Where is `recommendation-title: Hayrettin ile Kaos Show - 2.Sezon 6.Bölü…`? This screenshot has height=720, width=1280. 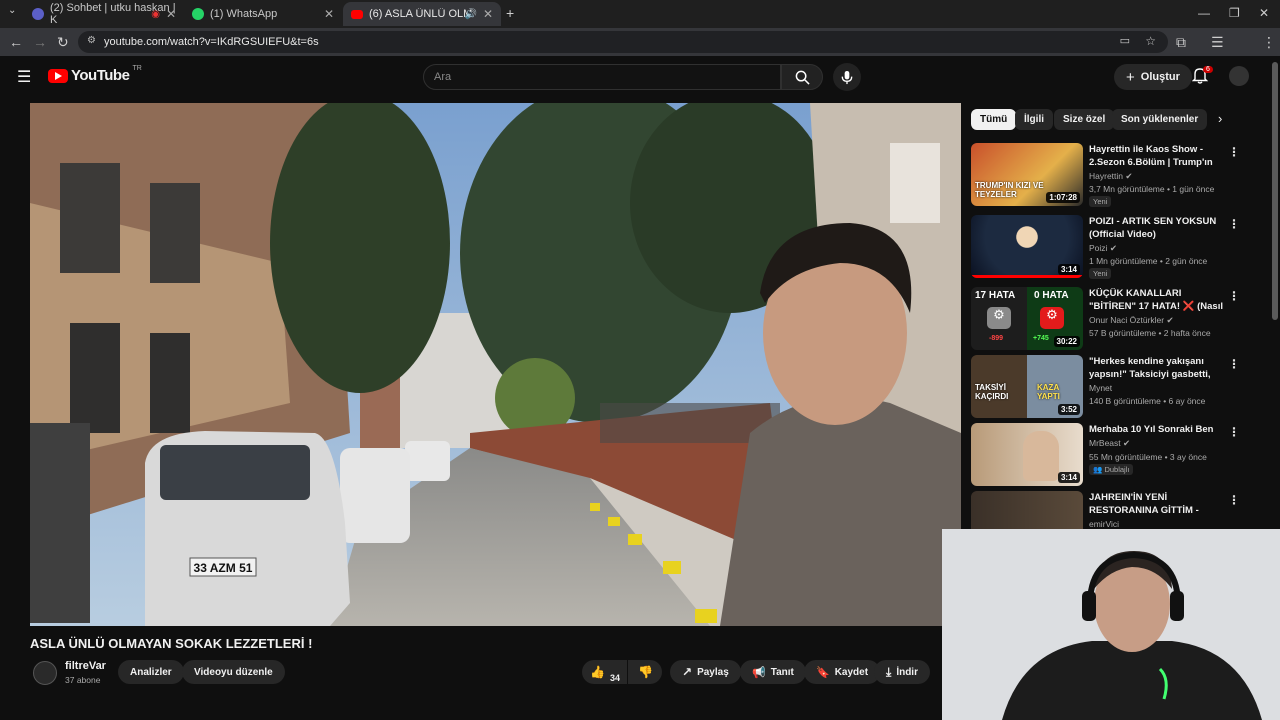
recommendation-title: Hayrettin ile Kaos Show - 2.Sezon 6.Bölü… is located at coordinates (1157, 156).